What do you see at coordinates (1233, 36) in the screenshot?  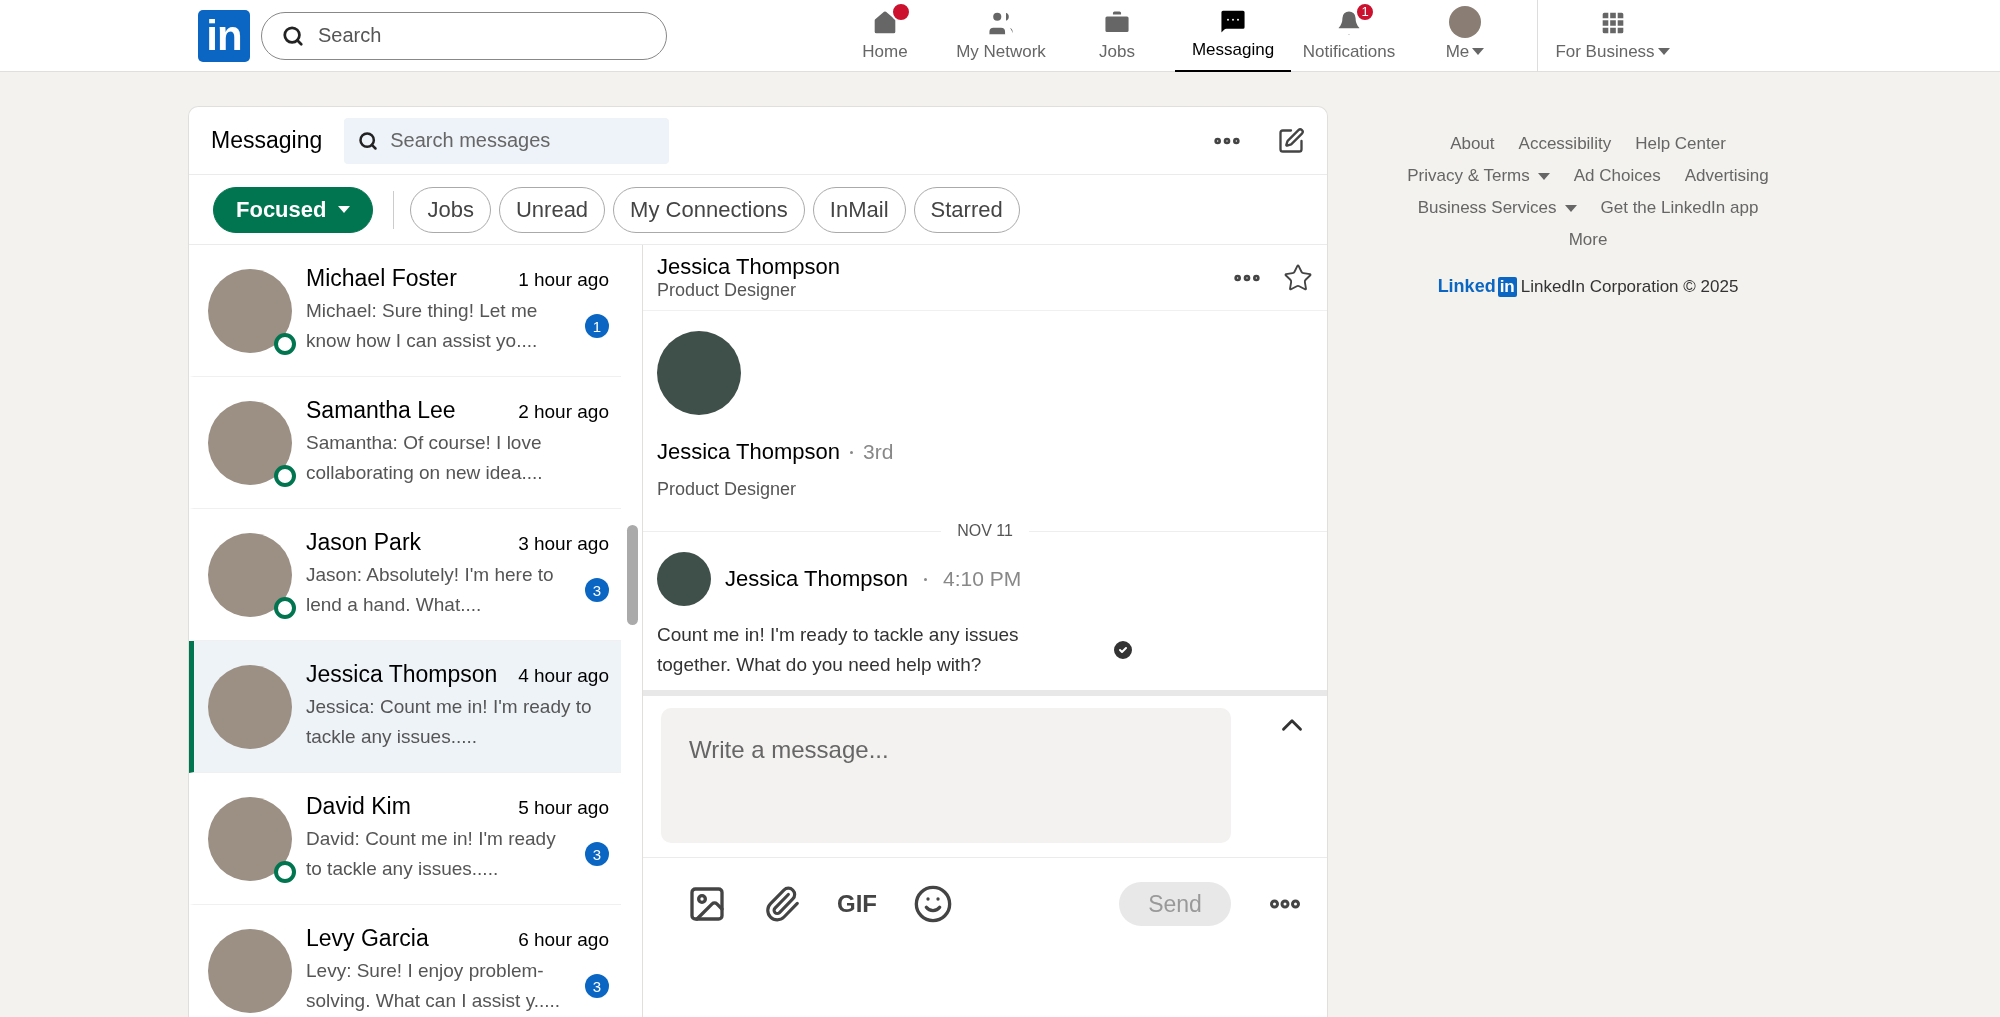 I see `nav-item: Messaging` at bounding box center [1233, 36].